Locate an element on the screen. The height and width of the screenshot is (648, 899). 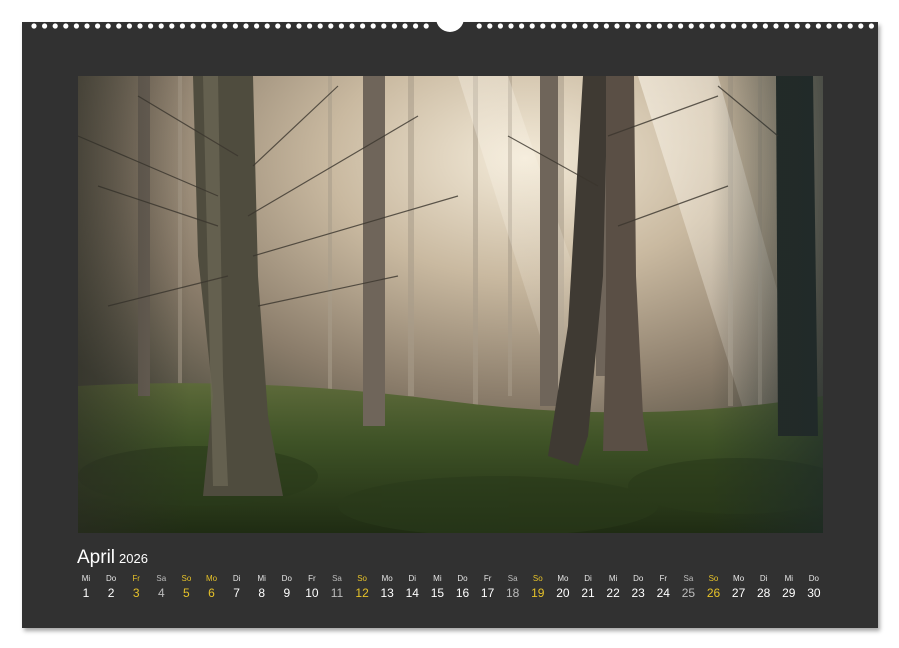
calendar-day: Fr 10 is located at coordinates (312, 586).